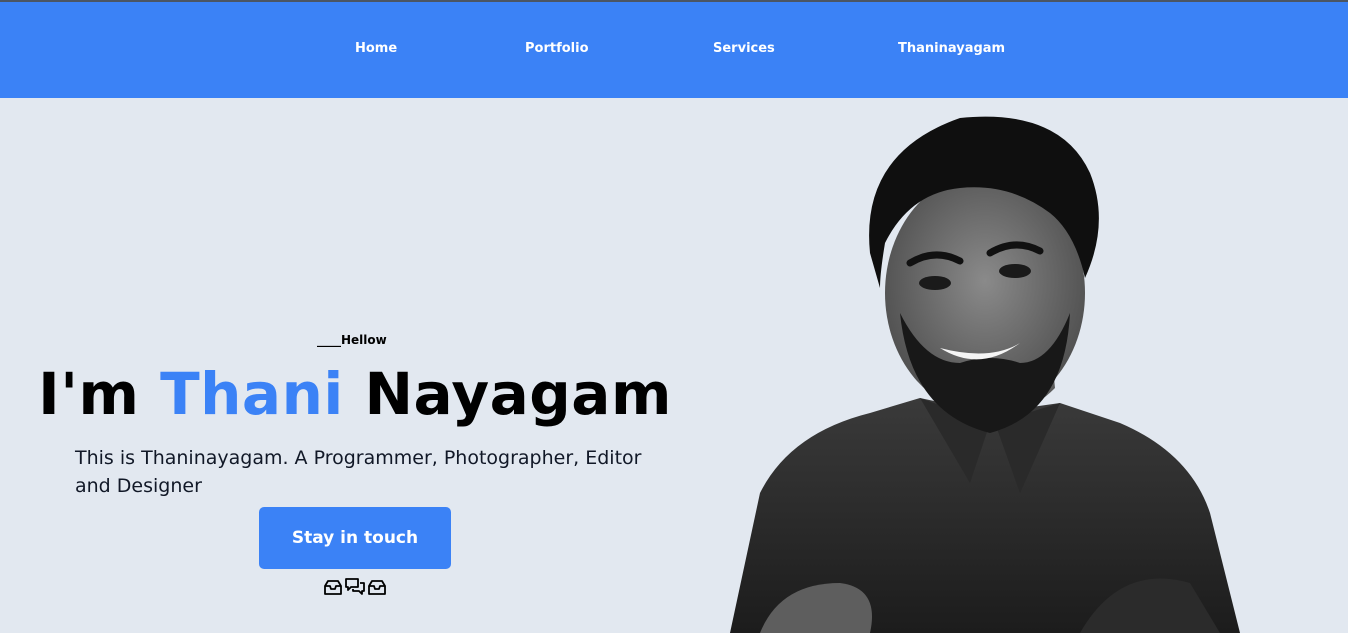 The width and height of the screenshot is (1348, 633). I want to click on nav-services-link: Services, so click(744, 48).